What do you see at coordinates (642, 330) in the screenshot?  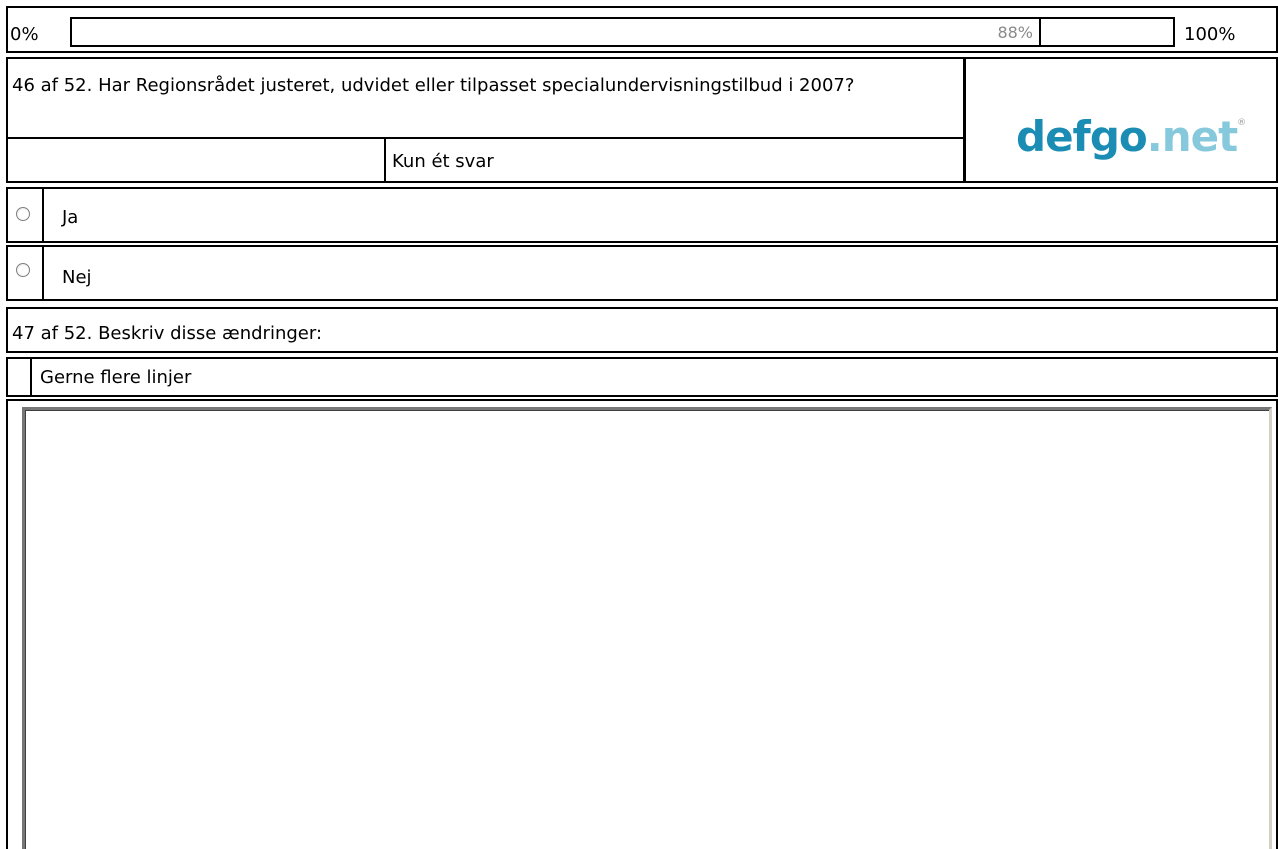 I see `question-47-cell: 47 af 52. Beskriv disse ændringer:` at bounding box center [642, 330].